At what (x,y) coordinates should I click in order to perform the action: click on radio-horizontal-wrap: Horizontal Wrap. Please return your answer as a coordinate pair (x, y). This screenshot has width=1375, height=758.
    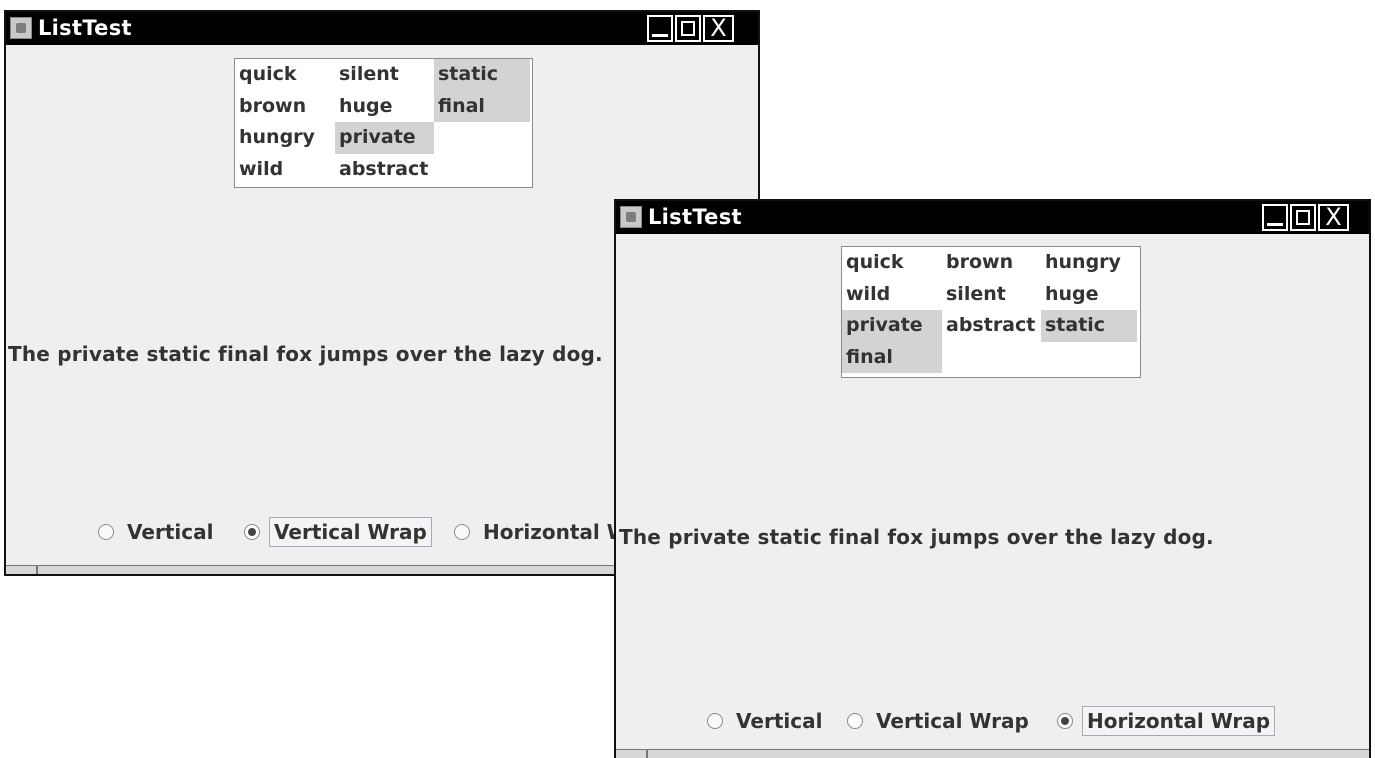
    Looking at the image, I should click on (1166, 721).